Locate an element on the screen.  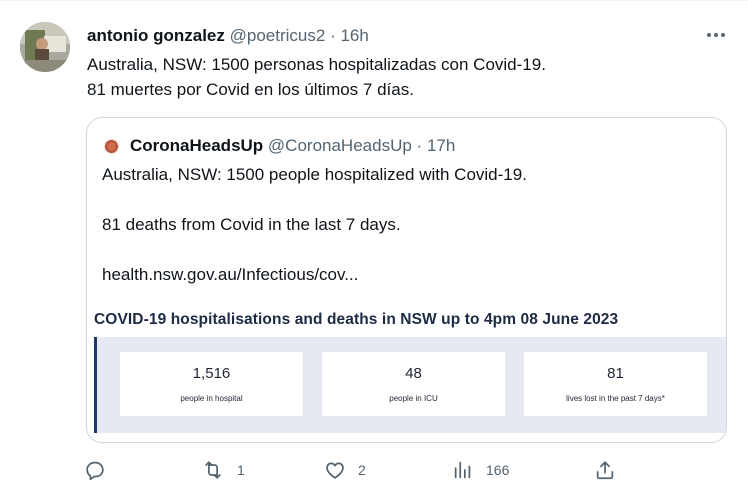
more-dots-icon is located at coordinates (716, 35).